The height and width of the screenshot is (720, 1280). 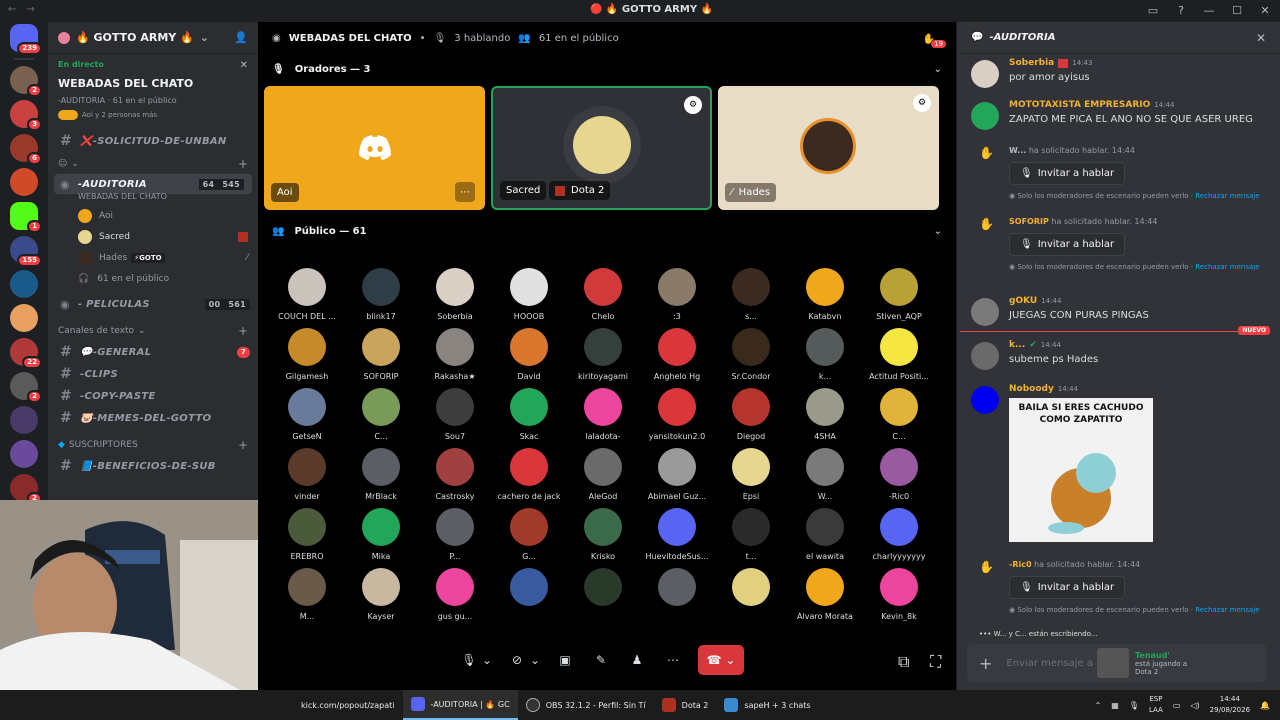 I want to click on camera-off-button: ⊘, so click(x=517, y=660).